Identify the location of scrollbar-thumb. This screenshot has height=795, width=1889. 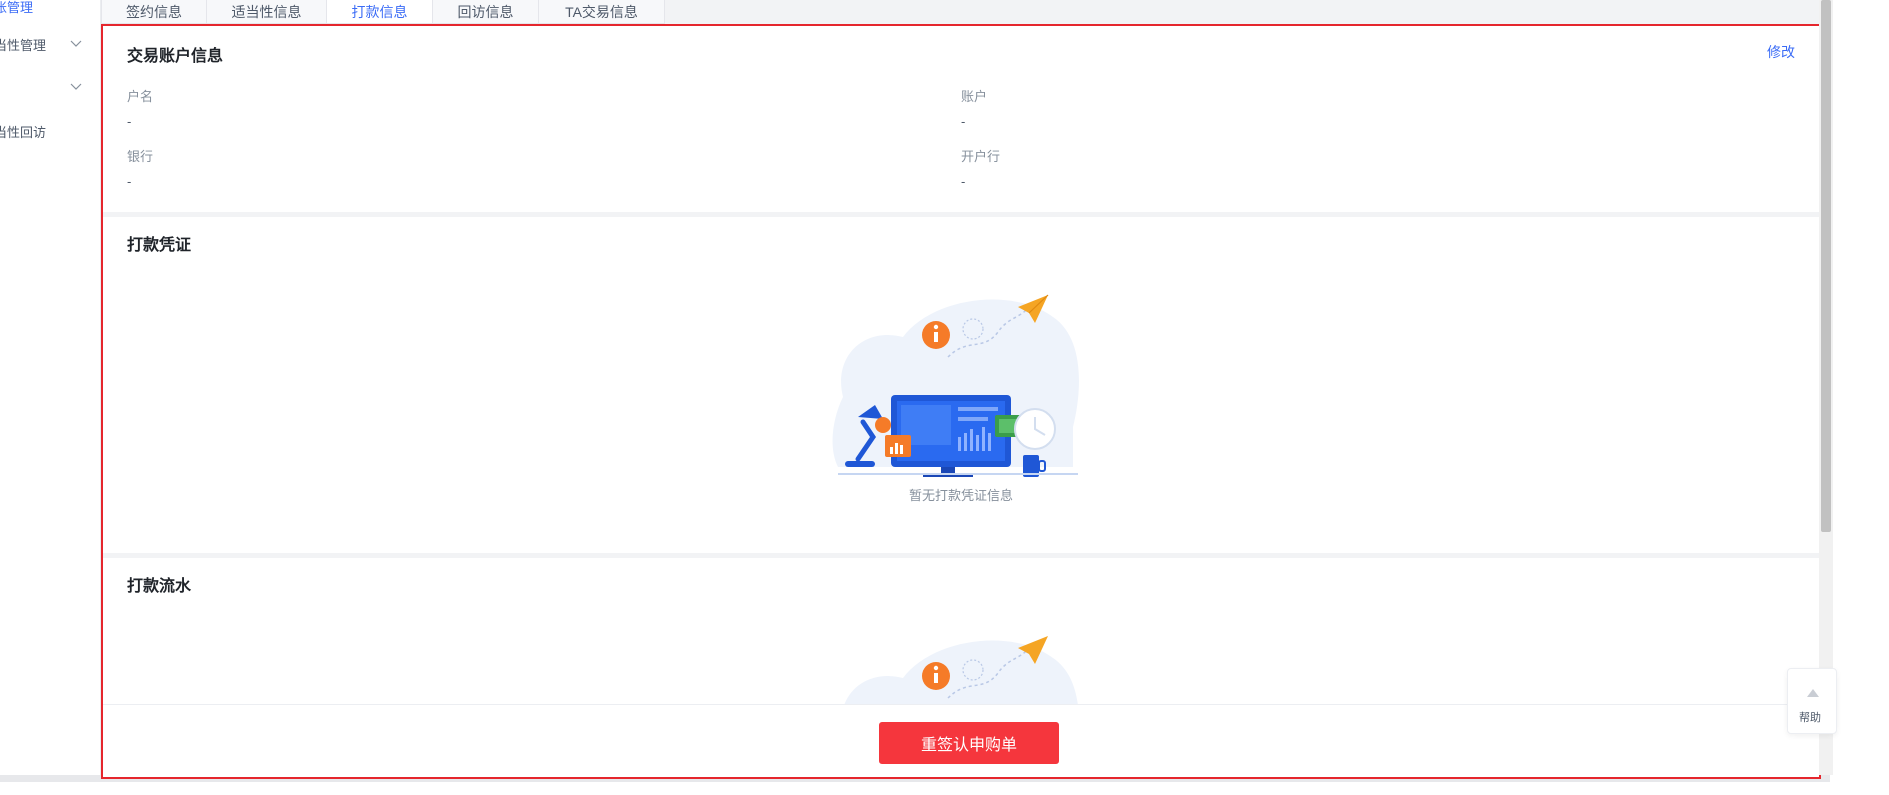
(1826, 266).